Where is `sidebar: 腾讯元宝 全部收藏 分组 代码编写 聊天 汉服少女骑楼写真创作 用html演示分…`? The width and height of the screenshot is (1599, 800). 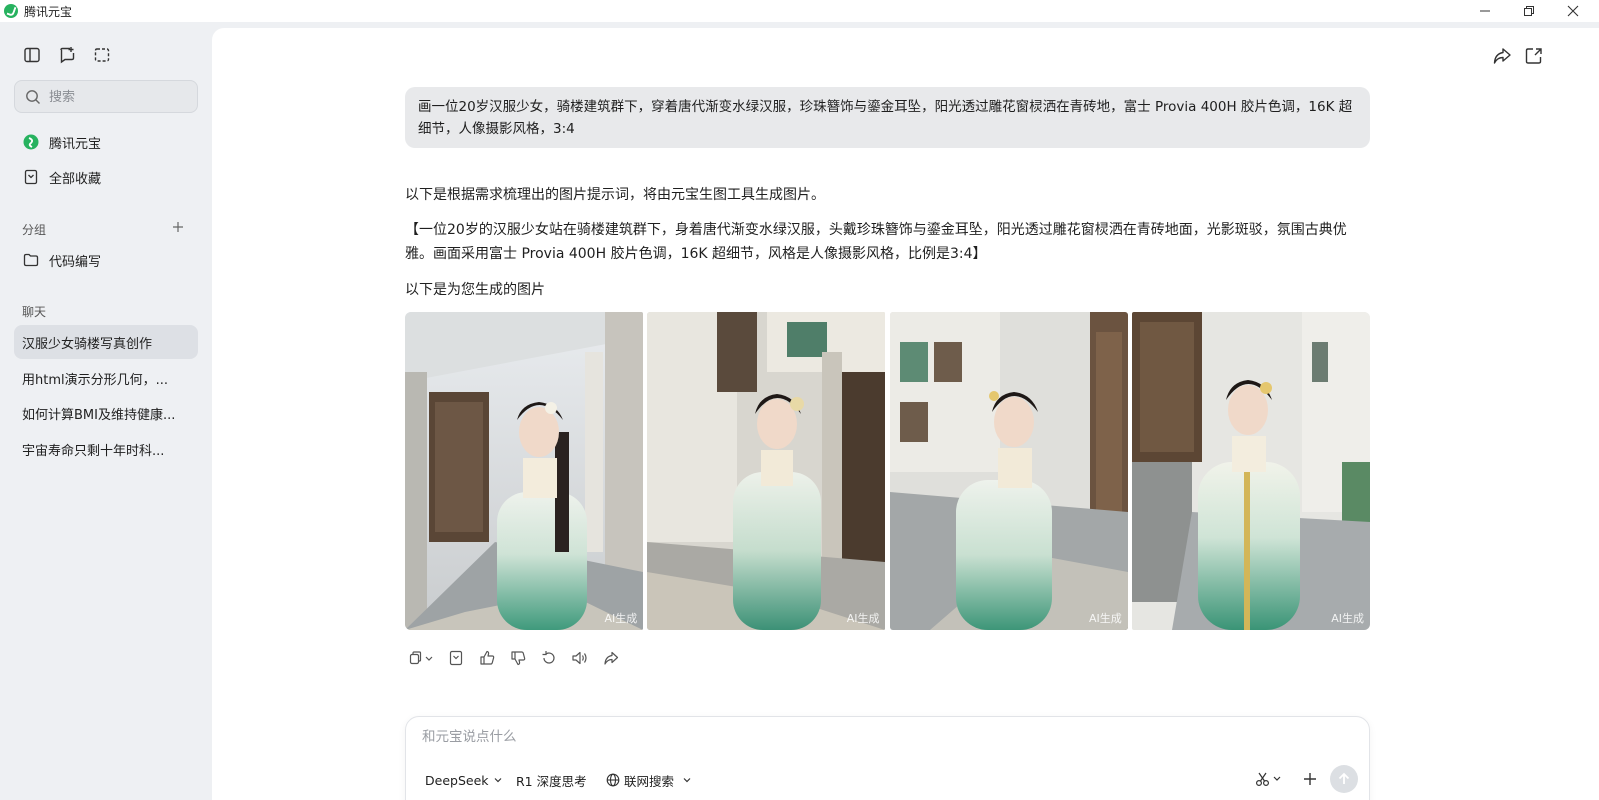 sidebar: 腾讯元宝 全部收藏 分组 代码编写 聊天 汉服少女骑楼写真创作 用html演示分… is located at coordinates (106, 411).